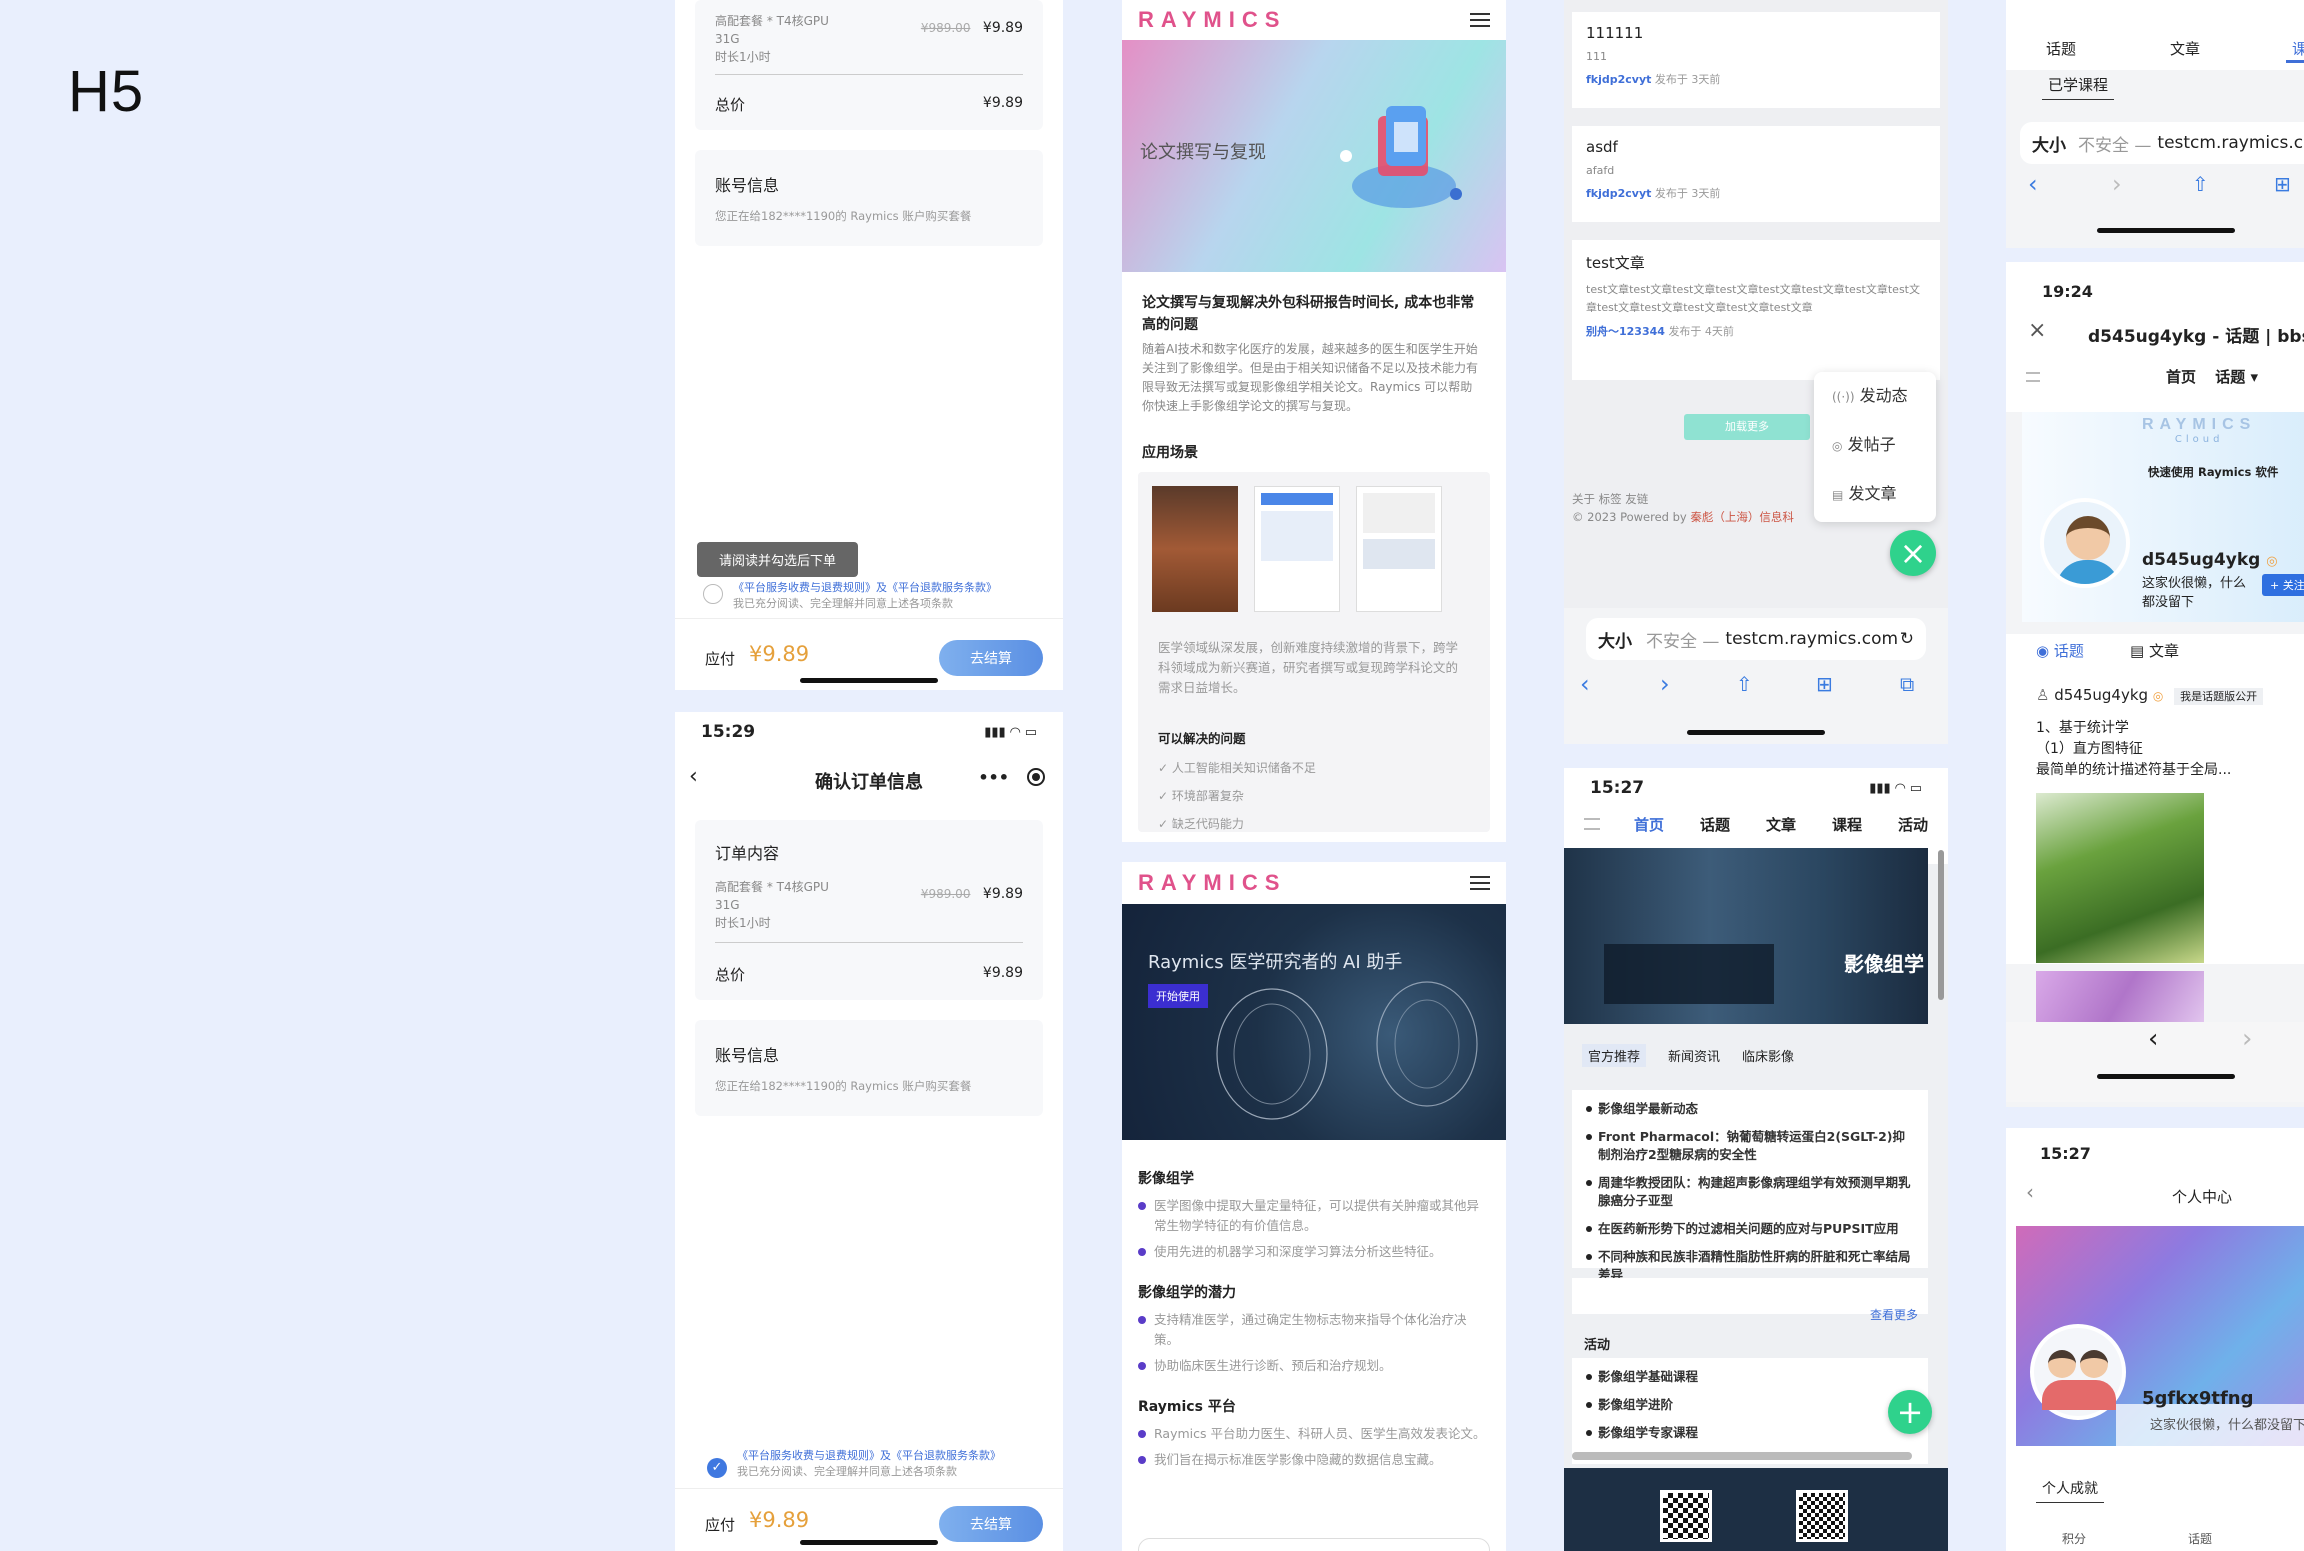 The image size is (2304, 1551). What do you see at coordinates (2061, 48) in the screenshot?
I see `tab-topic: 话题` at bounding box center [2061, 48].